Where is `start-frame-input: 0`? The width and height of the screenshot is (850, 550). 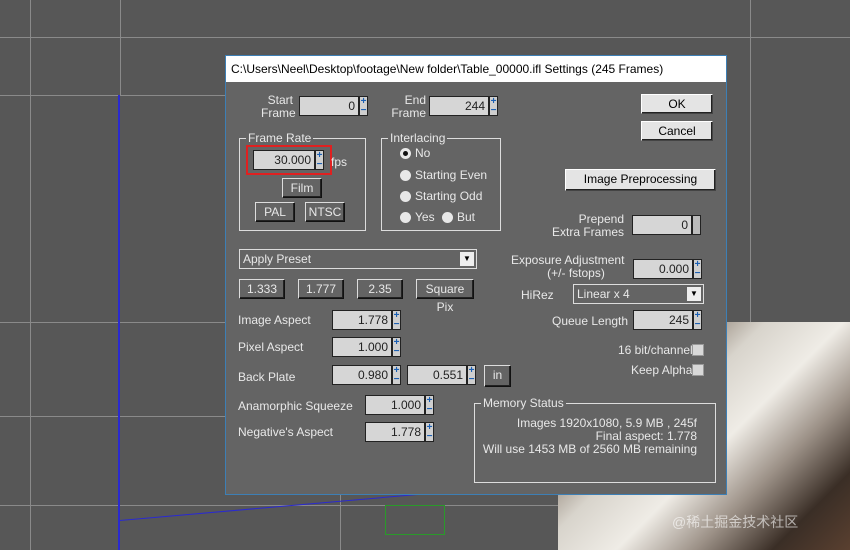
start-frame-input: 0 is located at coordinates (329, 106).